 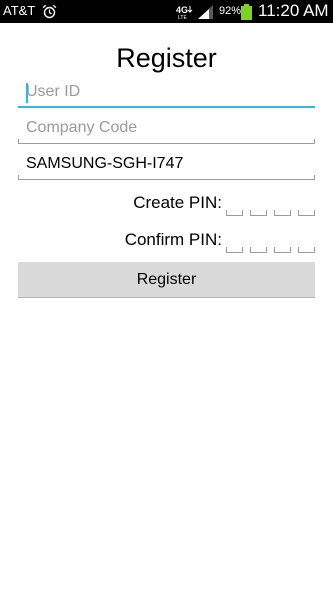 What do you see at coordinates (205, 12) in the screenshot?
I see `signal-strength-icon` at bounding box center [205, 12].